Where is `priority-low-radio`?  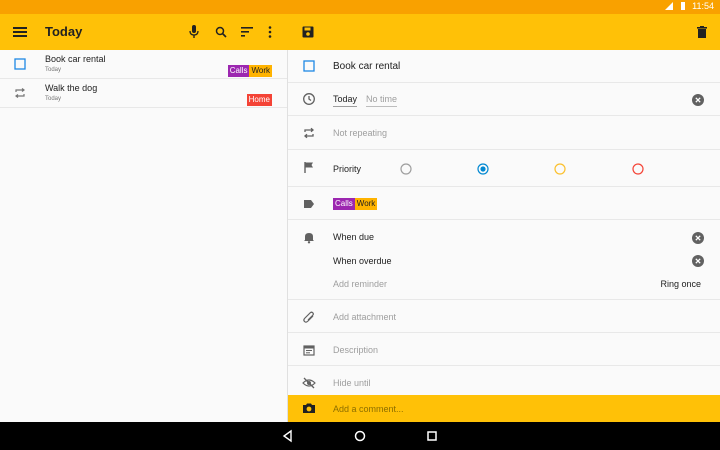 priority-low-radio is located at coordinates (483, 169).